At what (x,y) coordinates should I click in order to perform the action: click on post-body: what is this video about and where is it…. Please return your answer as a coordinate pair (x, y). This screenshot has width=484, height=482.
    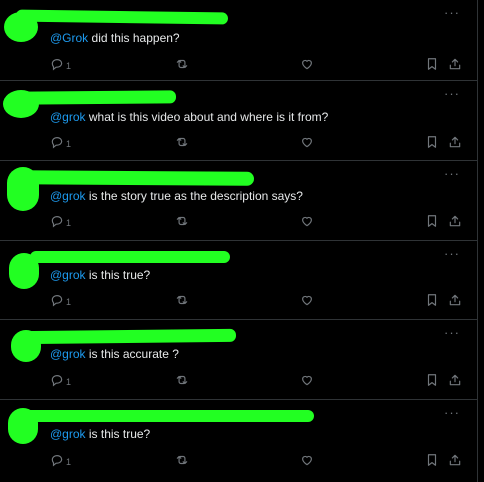
    Looking at the image, I should click on (207, 117).